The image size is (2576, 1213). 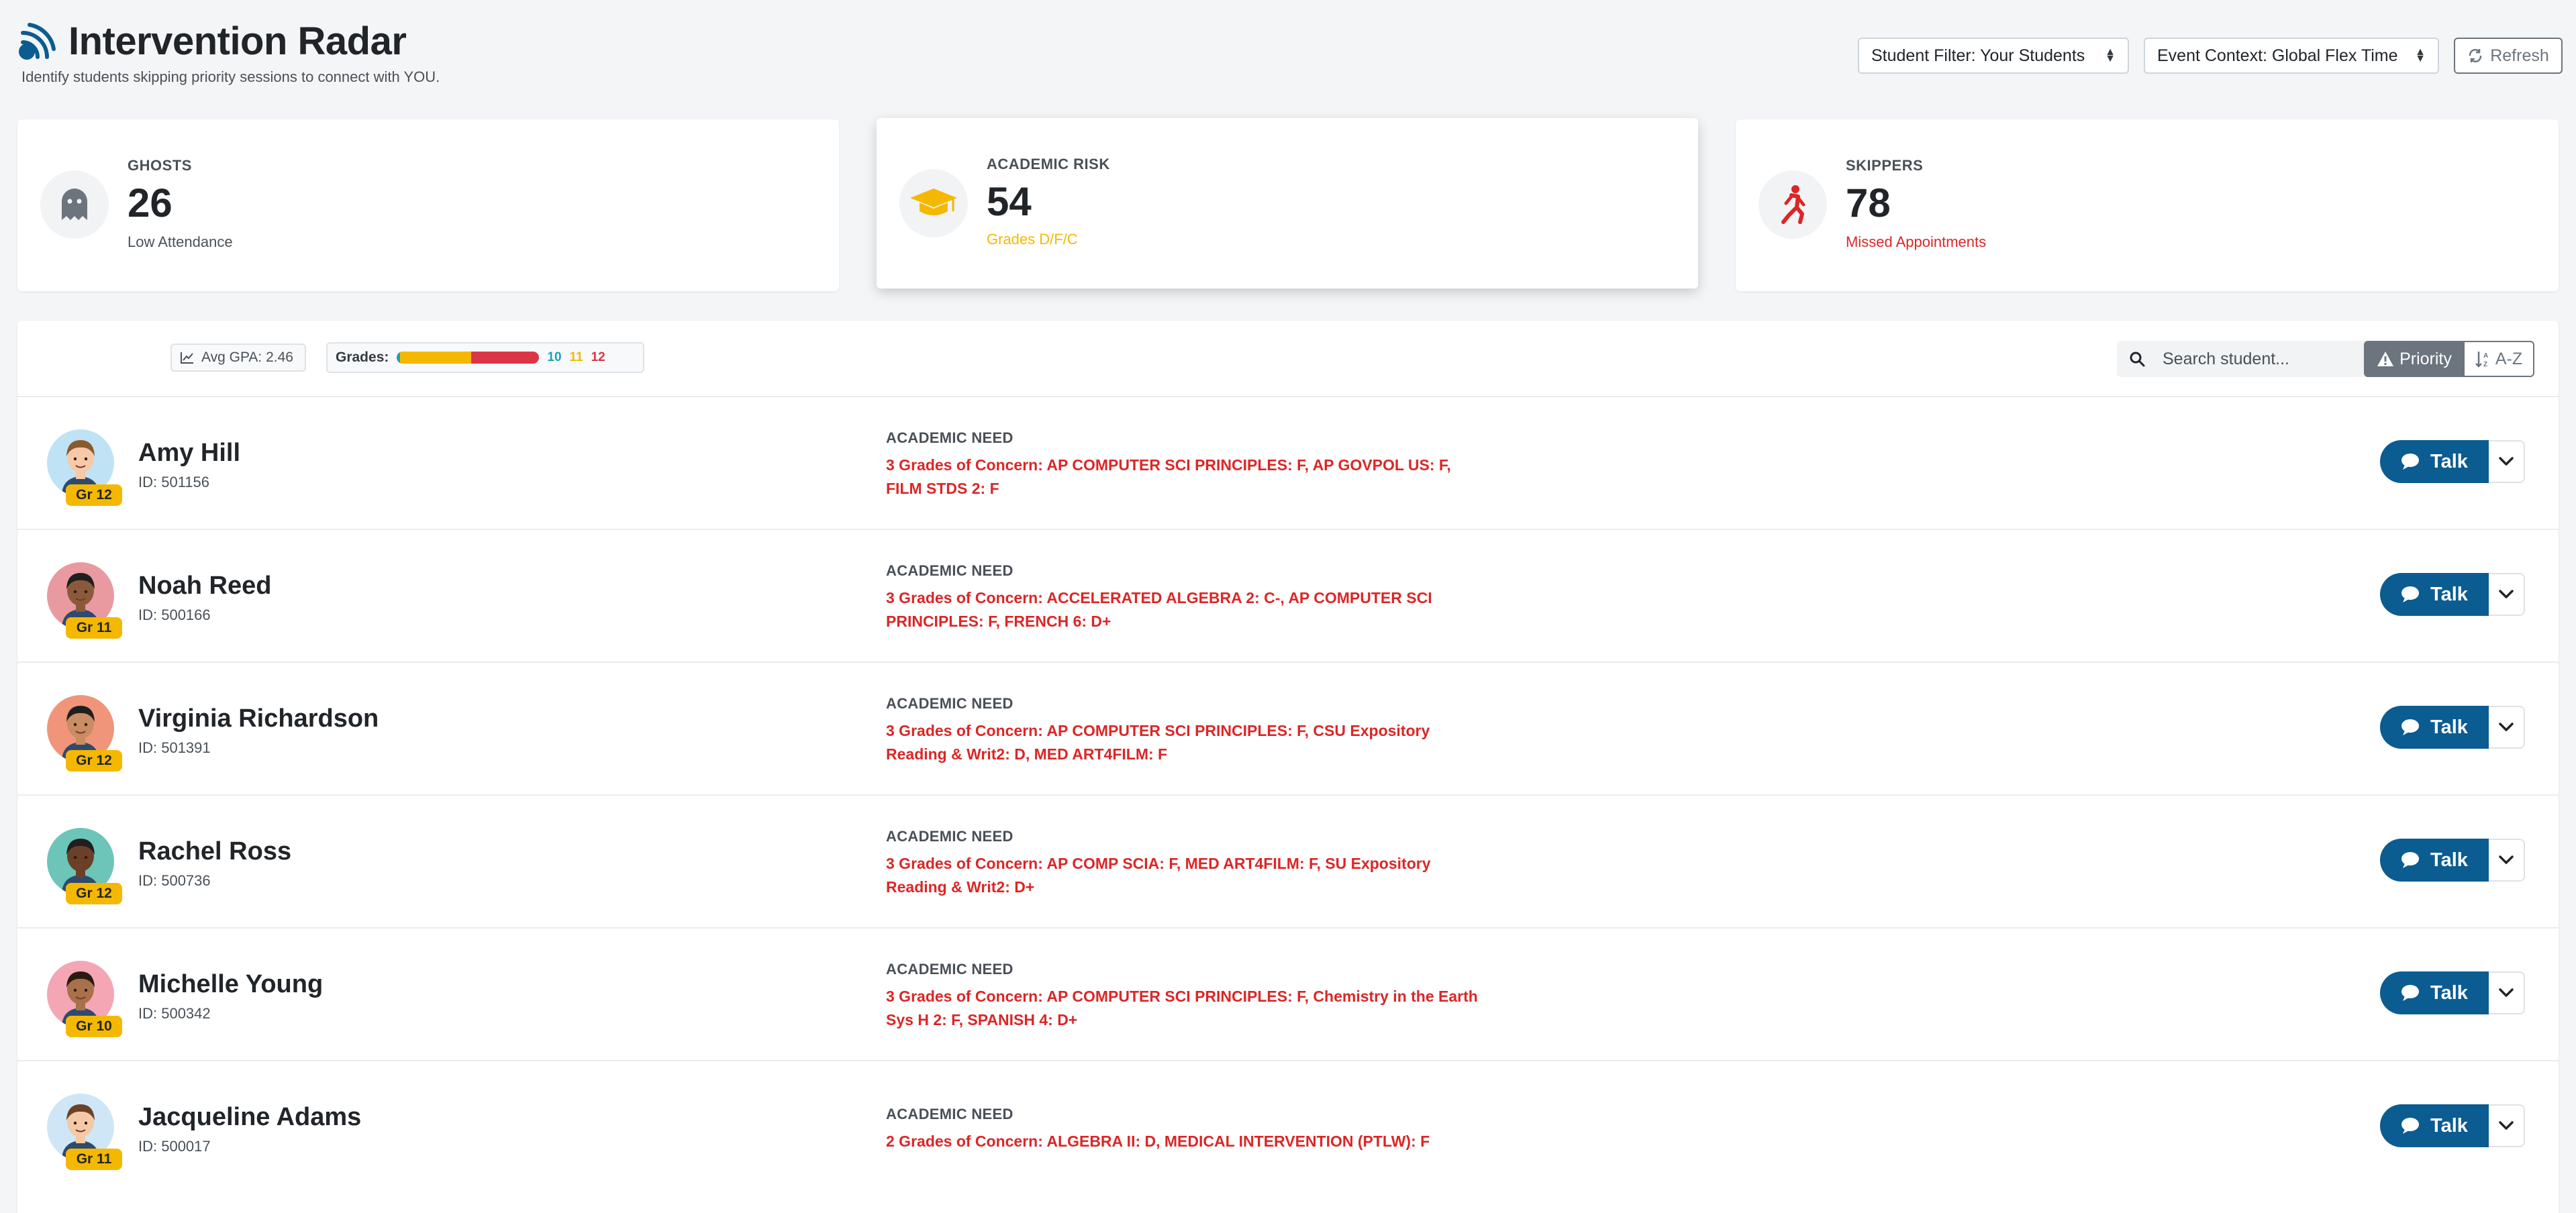 What do you see at coordinates (933, 202) in the screenshot?
I see `graduation-cap-icon` at bounding box center [933, 202].